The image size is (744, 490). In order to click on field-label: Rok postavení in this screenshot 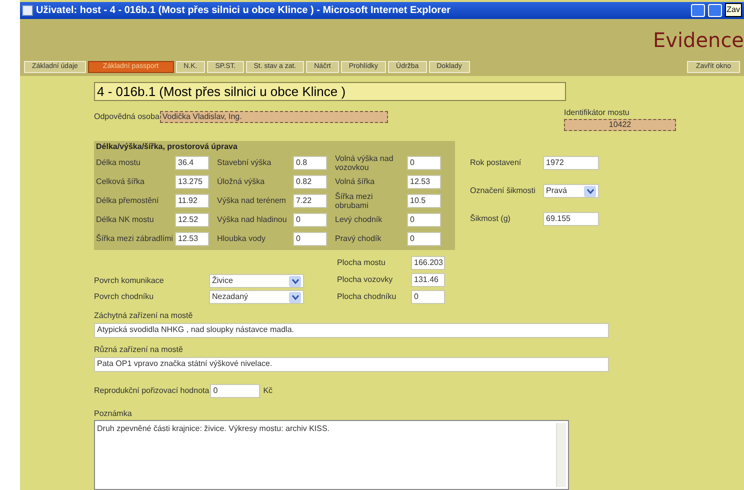, I will do `click(496, 163)`.